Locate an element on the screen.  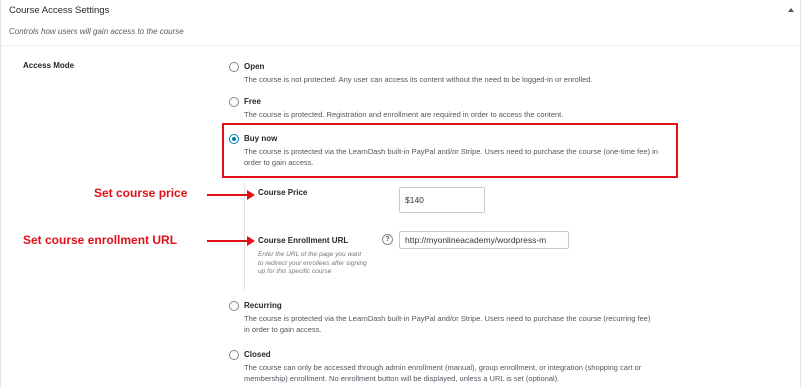
course-price-input: $140 is located at coordinates (442, 200).